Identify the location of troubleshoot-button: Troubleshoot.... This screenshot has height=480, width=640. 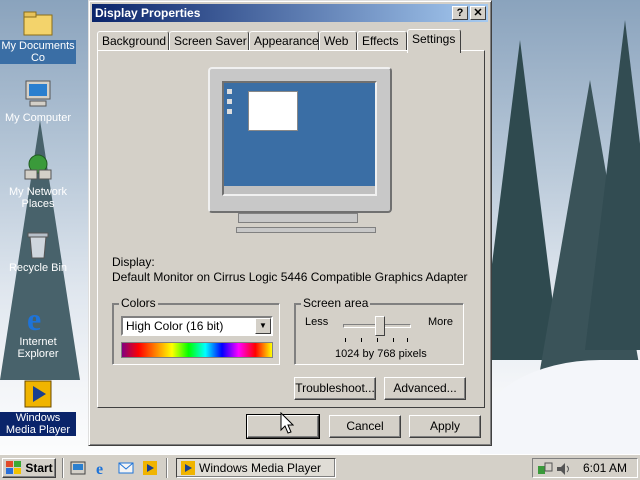
(335, 388).